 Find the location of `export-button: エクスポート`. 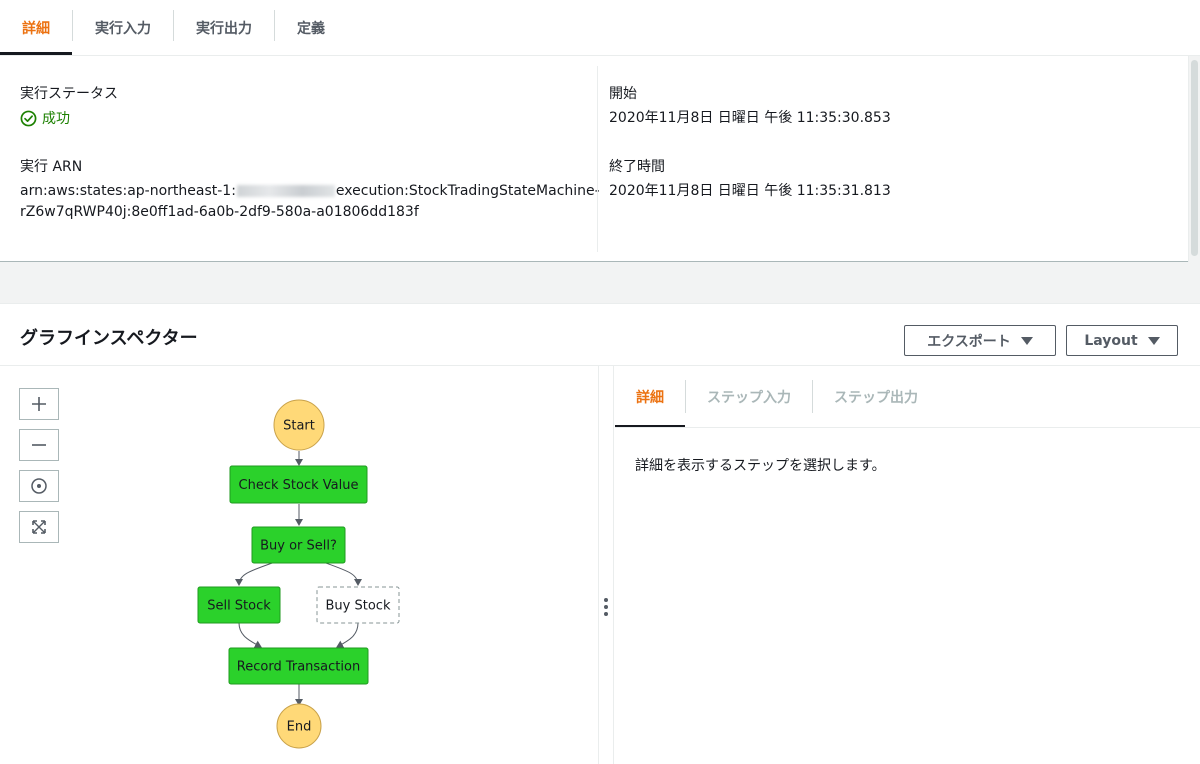

export-button: エクスポート is located at coordinates (980, 340).